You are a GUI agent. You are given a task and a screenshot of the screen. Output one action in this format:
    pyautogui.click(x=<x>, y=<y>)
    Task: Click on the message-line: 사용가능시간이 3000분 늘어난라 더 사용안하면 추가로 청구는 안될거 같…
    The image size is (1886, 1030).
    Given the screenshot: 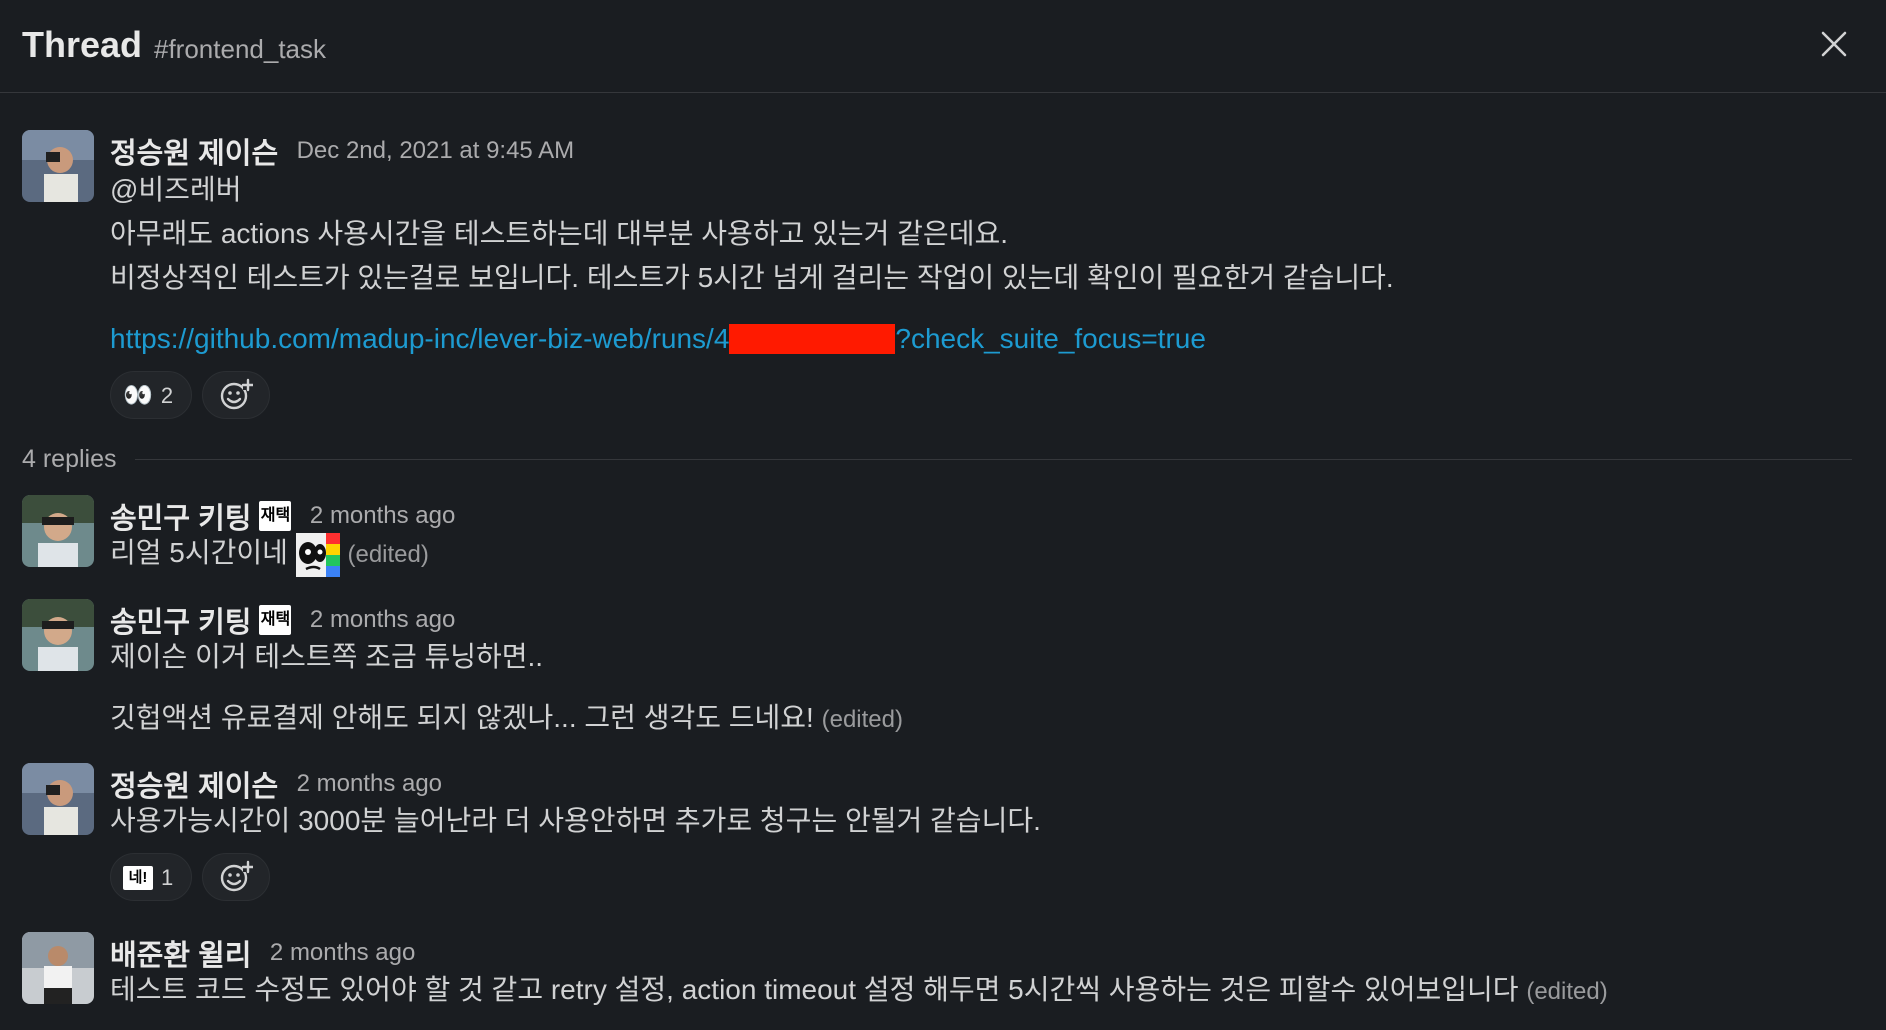 What is the action you would take?
    pyautogui.click(x=575, y=820)
    